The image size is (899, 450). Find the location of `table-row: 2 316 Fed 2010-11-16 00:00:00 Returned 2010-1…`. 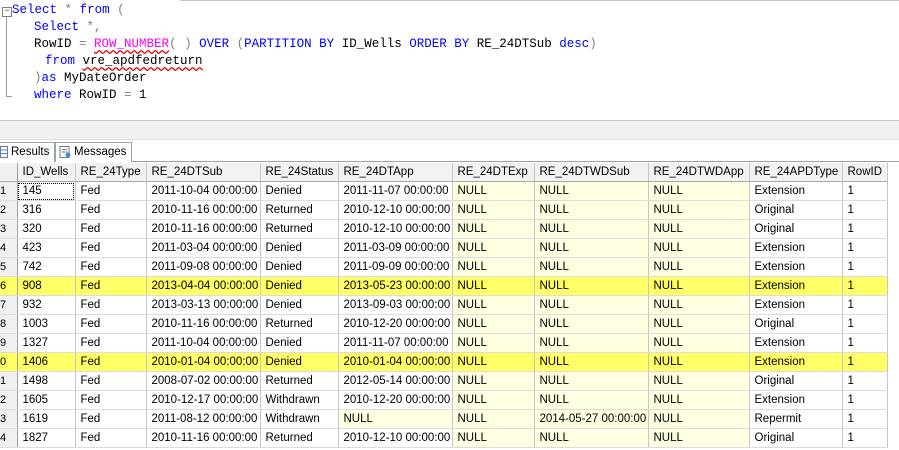

table-row: 2 316 Fed 2010-11-16 00:00:00 Returned 2010-1… is located at coordinates (444, 210).